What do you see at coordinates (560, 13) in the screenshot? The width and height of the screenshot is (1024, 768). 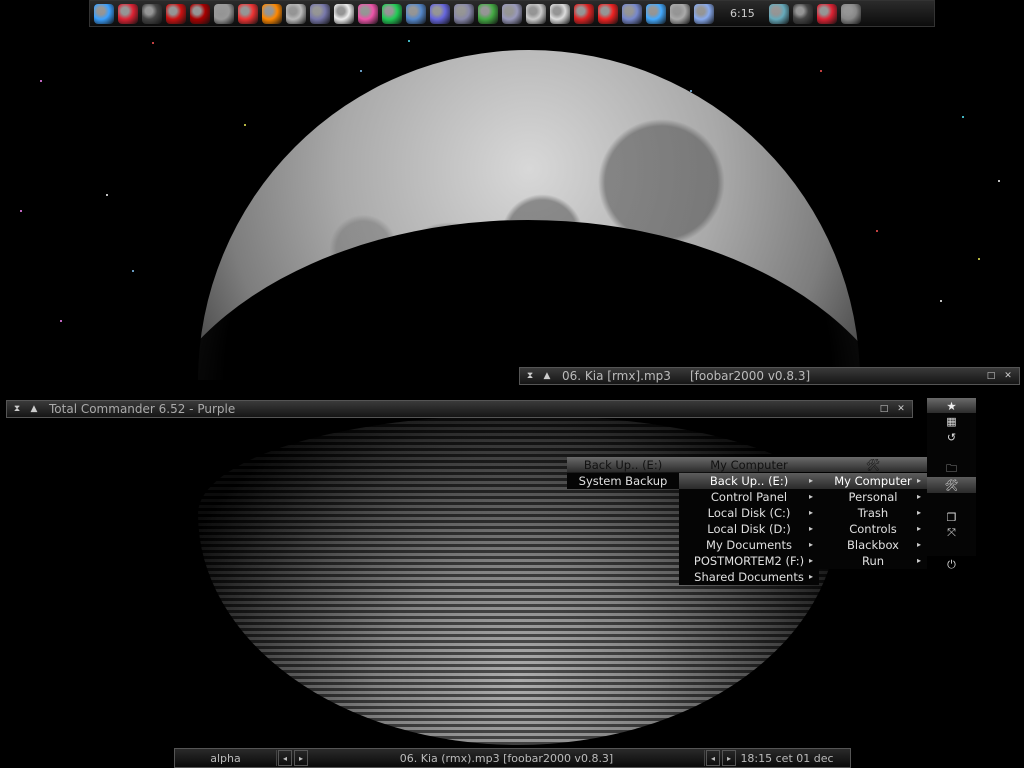 I see `target-icon` at bounding box center [560, 13].